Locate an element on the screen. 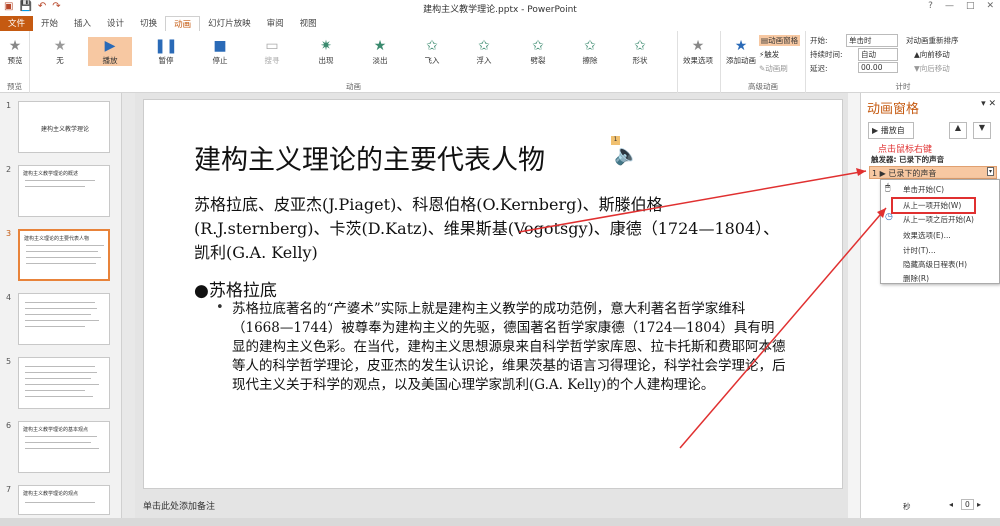 The width and height of the screenshot is (1000, 526). play-from-button: ▶ 播放自 is located at coordinates (891, 130).